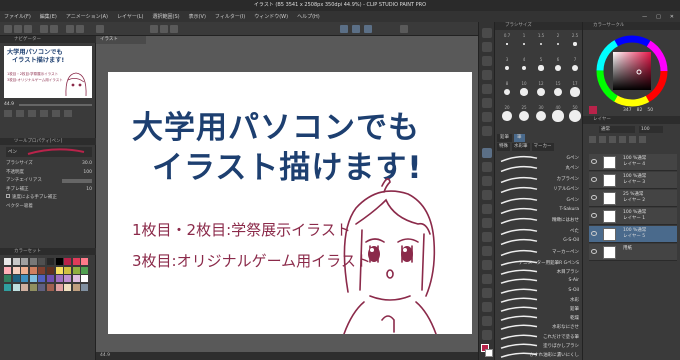 The image size is (680, 360). What do you see at coordinates (308, 16) in the screenshot?
I see `menu-help: ヘルプ(H)` at bounding box center [308, 16].